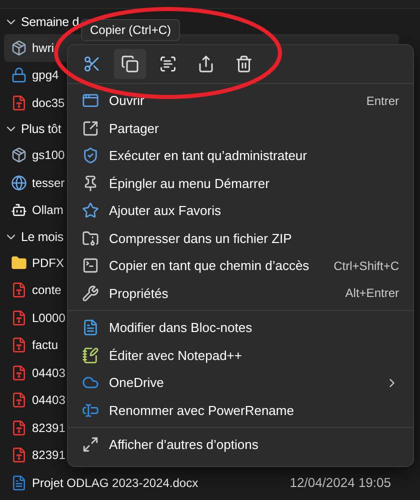 This screenshot has height=500, width=420. I want to click on file-name: gpg4, so click(45, 75).